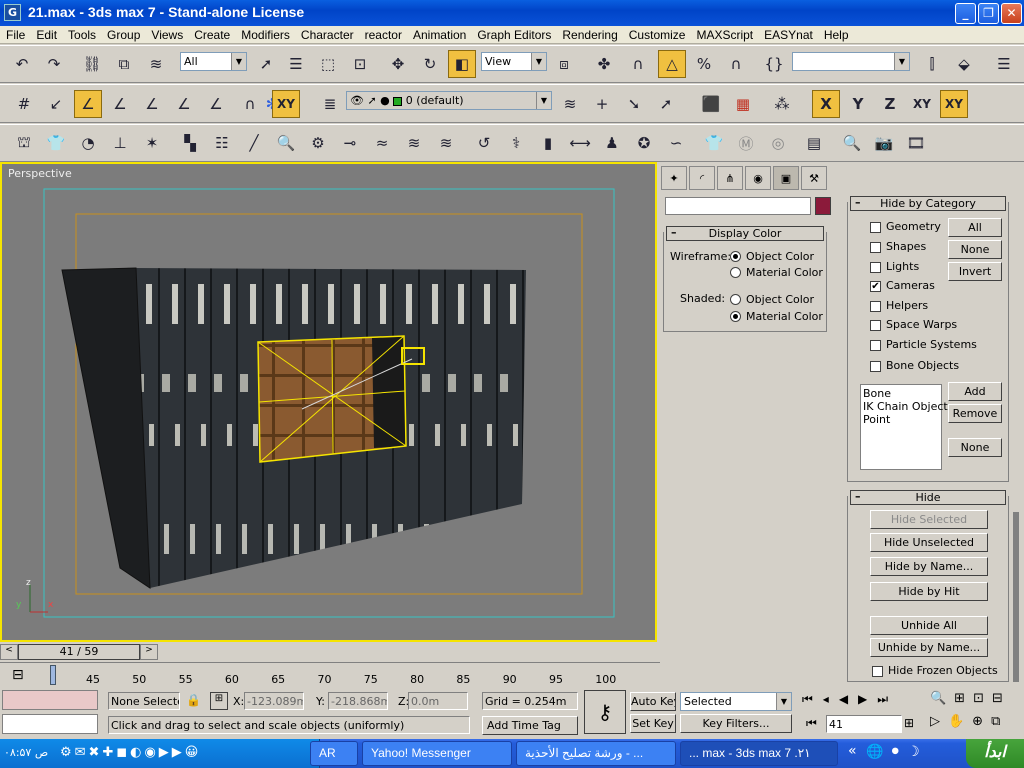 This screenshot has height=768, width=1024. Describe the element at coordinates (266, 64) in the screenshot. I see `select-object-icon: ➚` at that location.